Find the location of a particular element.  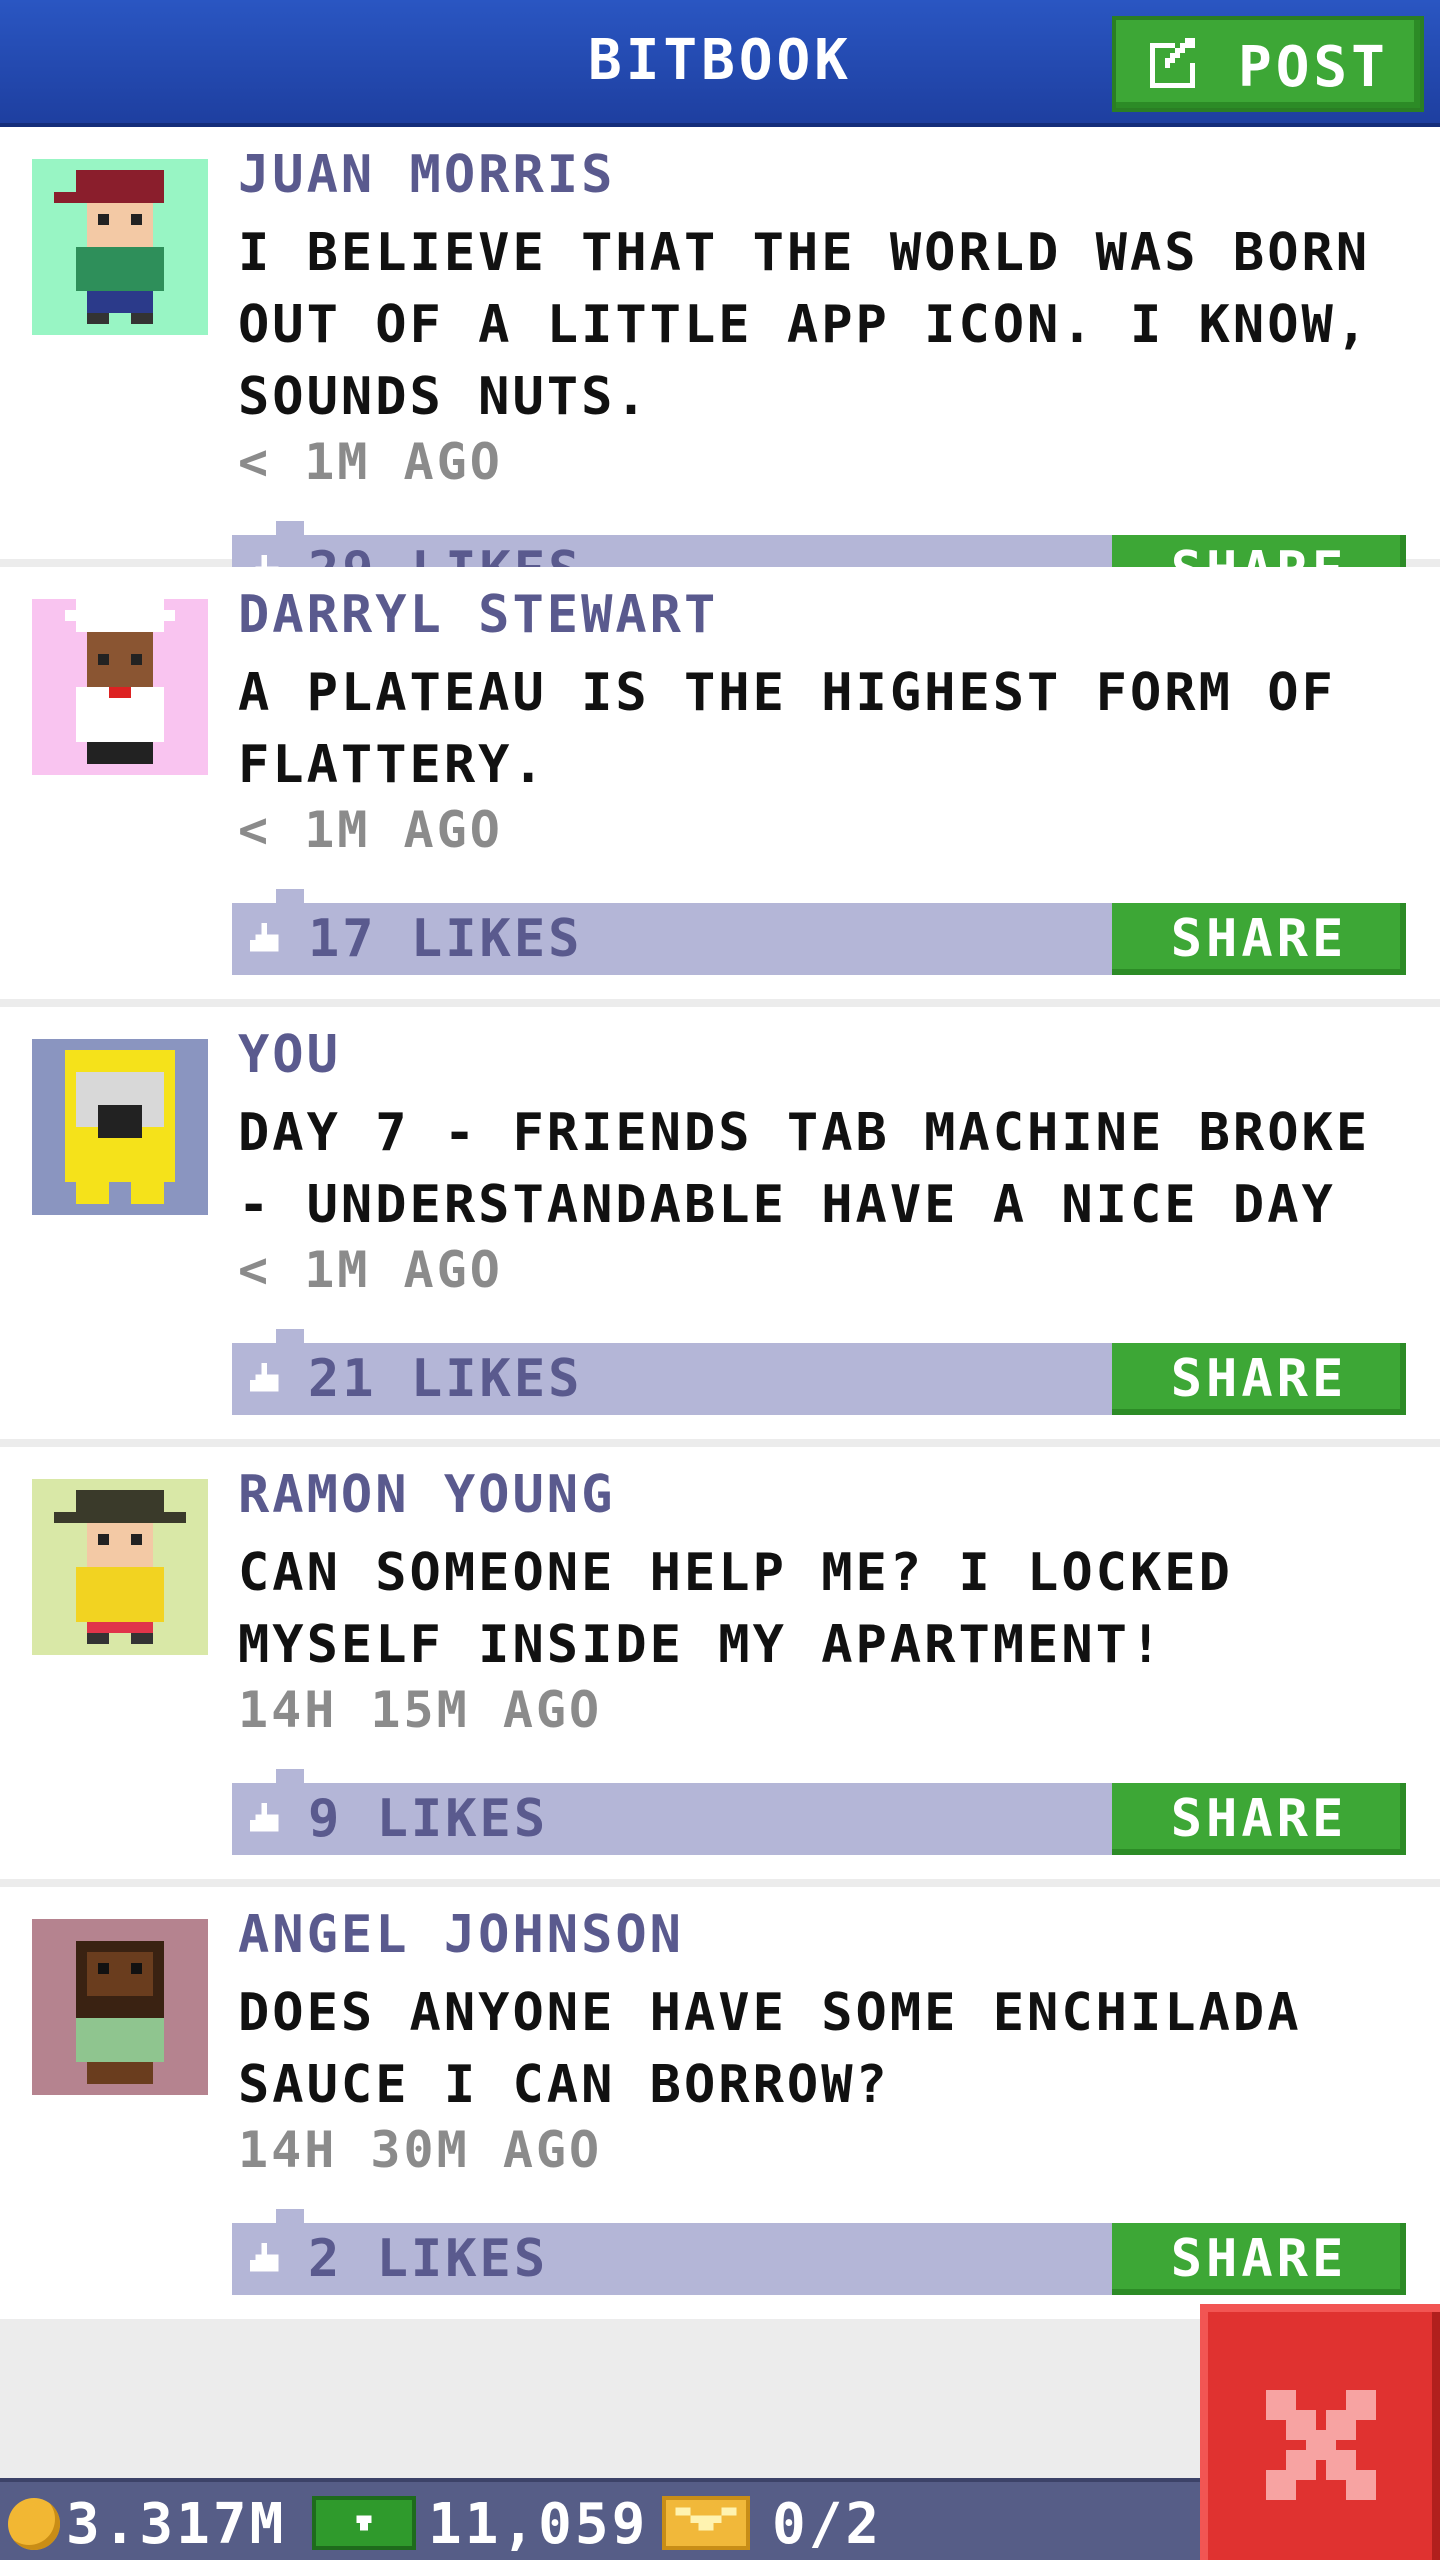

bux-count: 11,059 is located at coordinates (538, 2524).